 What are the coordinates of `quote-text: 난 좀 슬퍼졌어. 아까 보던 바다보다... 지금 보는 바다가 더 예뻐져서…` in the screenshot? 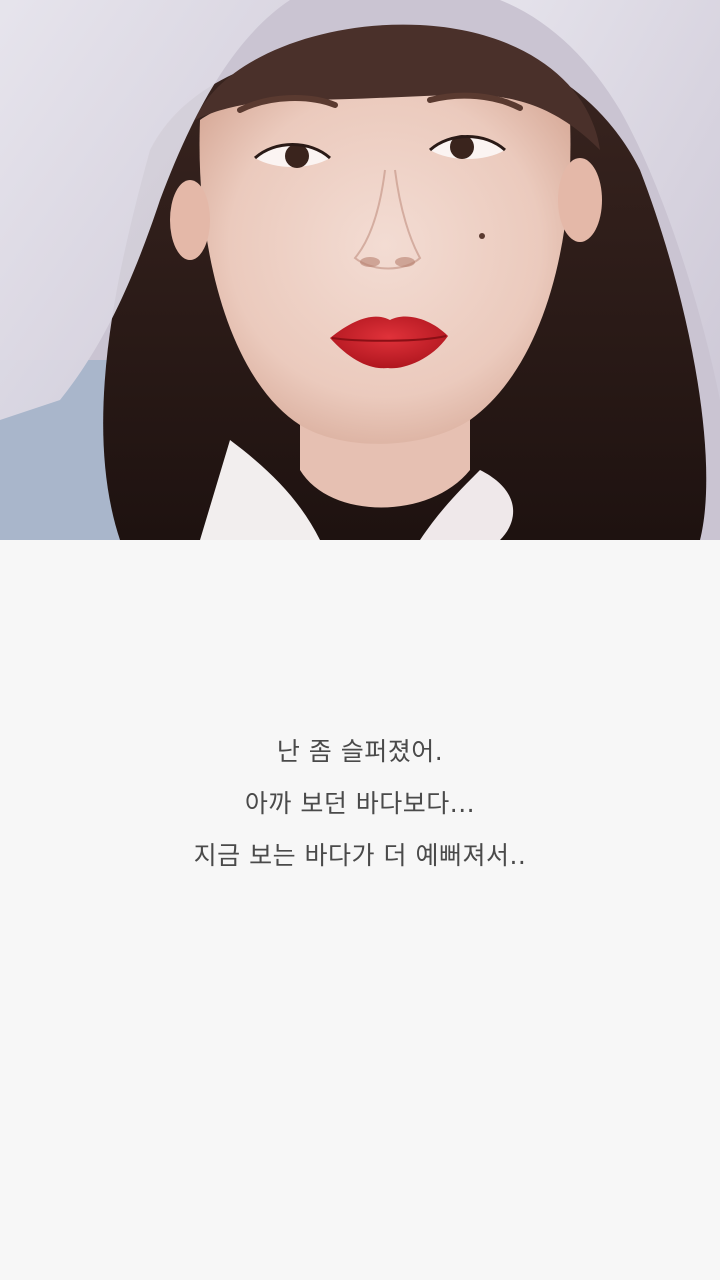 It's located at (360, 804).